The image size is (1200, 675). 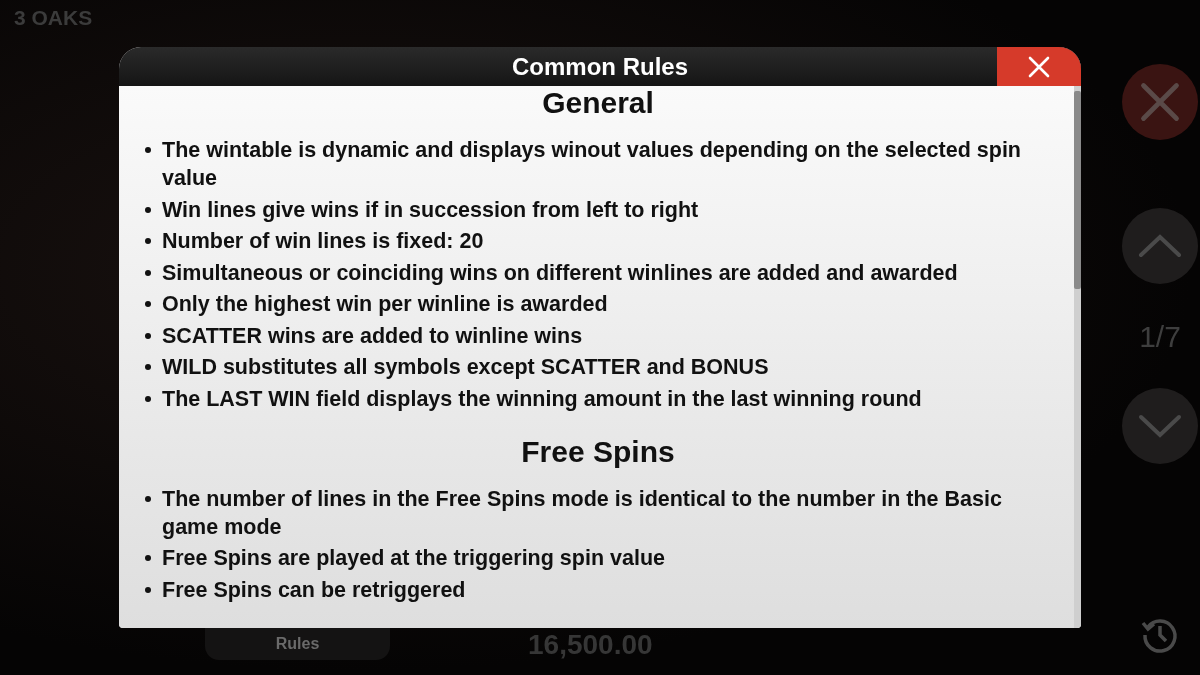 I want to click on dialog-title: Common Rules, so click(x=600, y=66).